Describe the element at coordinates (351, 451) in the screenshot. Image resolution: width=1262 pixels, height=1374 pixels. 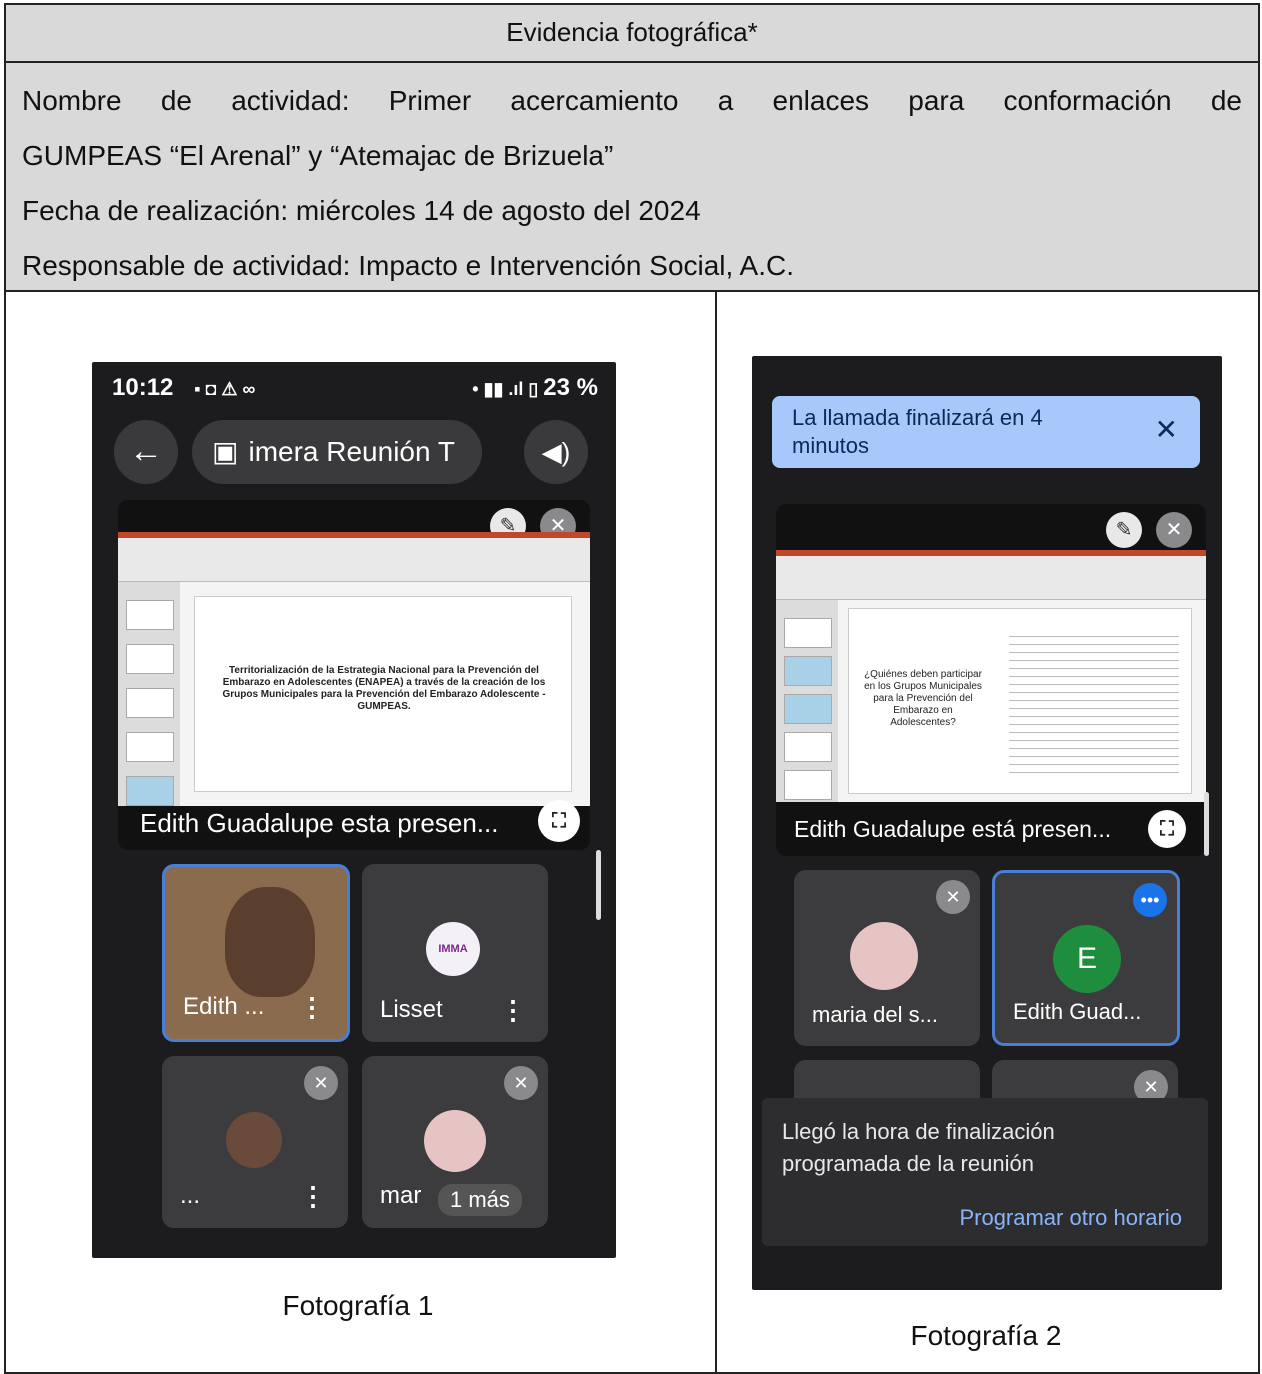
I see `meeting-title: imera Reunión T` at that location.